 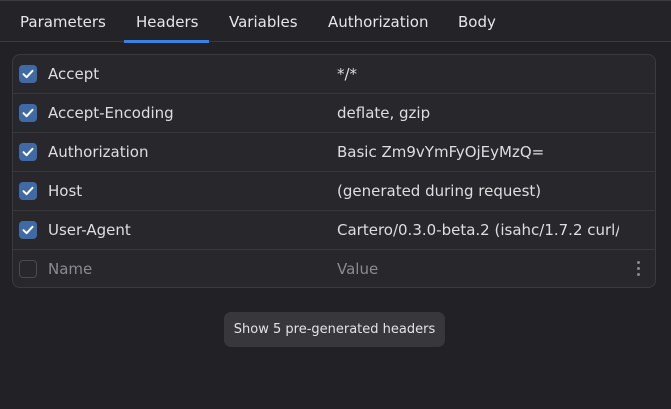 I want to click on header-row: Authorization Basic Zm9vYmFyOjEyMzQ=, so click(x=334, y=152).